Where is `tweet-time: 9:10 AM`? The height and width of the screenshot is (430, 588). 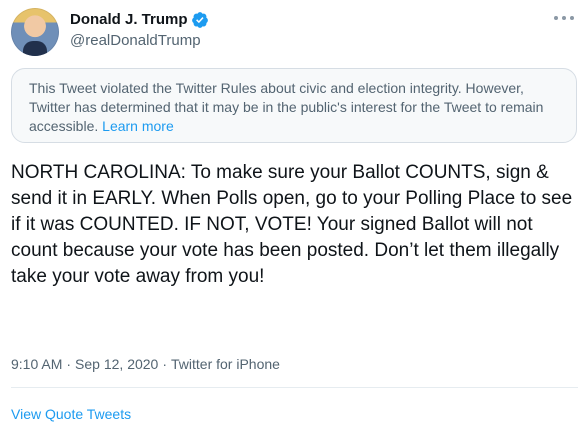 tweet-time: 9:10 AM is located at coordinates (36, 364).